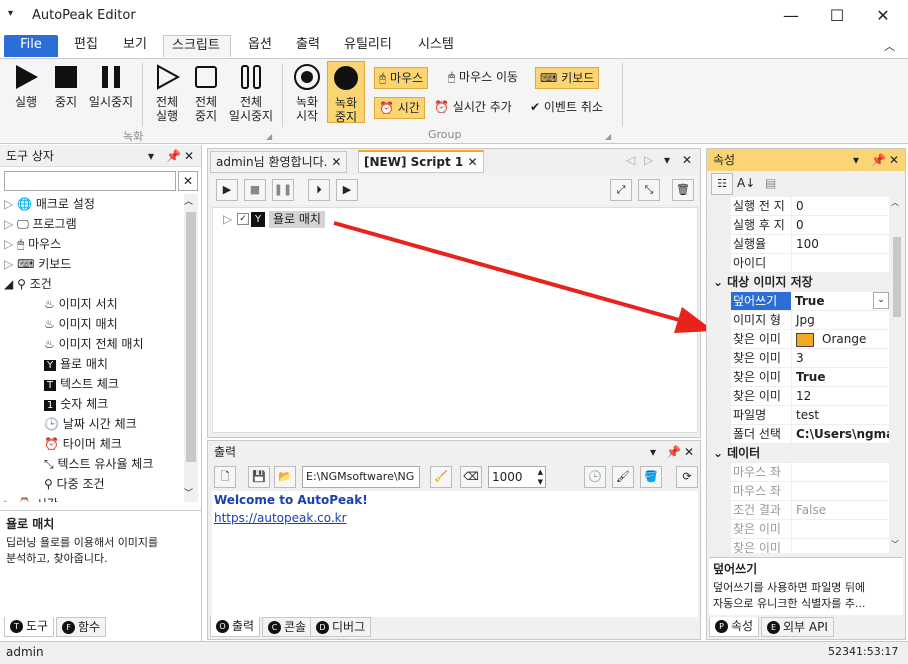  Describe the element at coordinates (346, 92) in the screenshot. I see `record-stop-button: 녹화 중지` at that location.